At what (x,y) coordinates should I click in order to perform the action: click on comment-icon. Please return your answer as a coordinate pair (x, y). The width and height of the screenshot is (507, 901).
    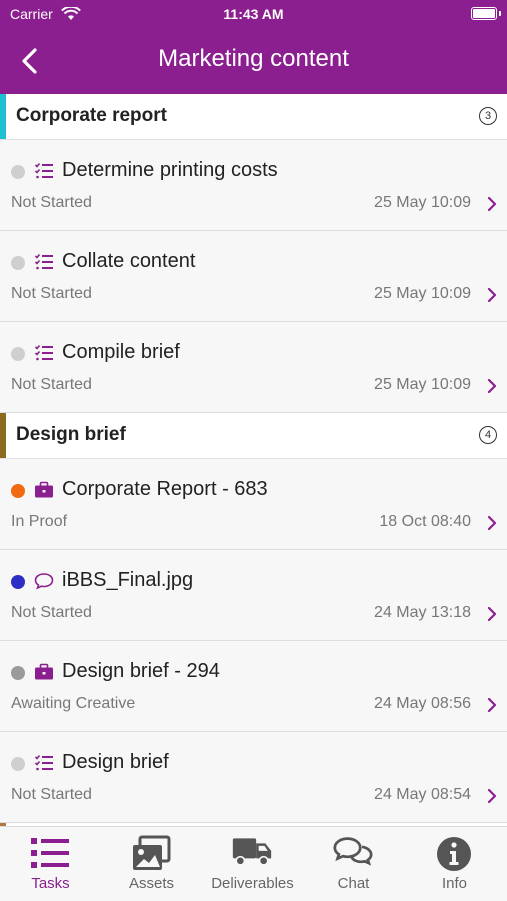
    Looking at the image, I should click on (44, 581).